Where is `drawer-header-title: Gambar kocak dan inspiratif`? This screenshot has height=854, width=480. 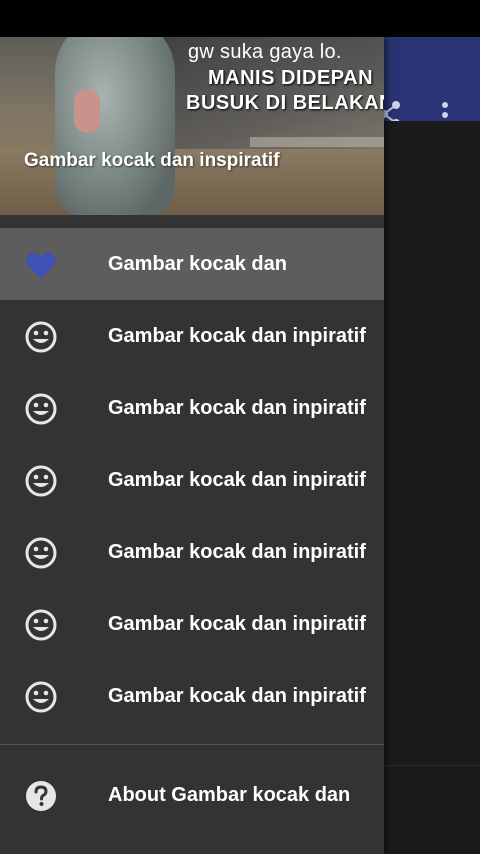 drawer-header-title: Gambar kocak dan inspiratif is located at coordinates (152, 160).